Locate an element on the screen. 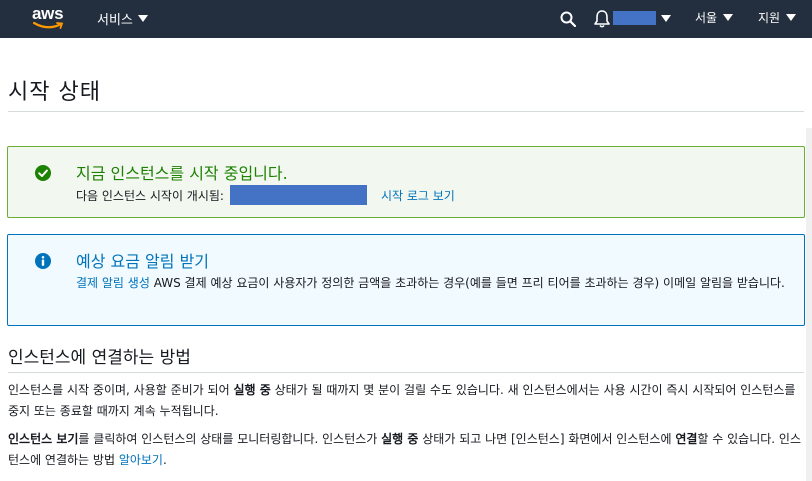  p1-text-before: 인스턴스를 시작 중이며, 사용할 준비가 되어 is located at coordinates (121, 390).